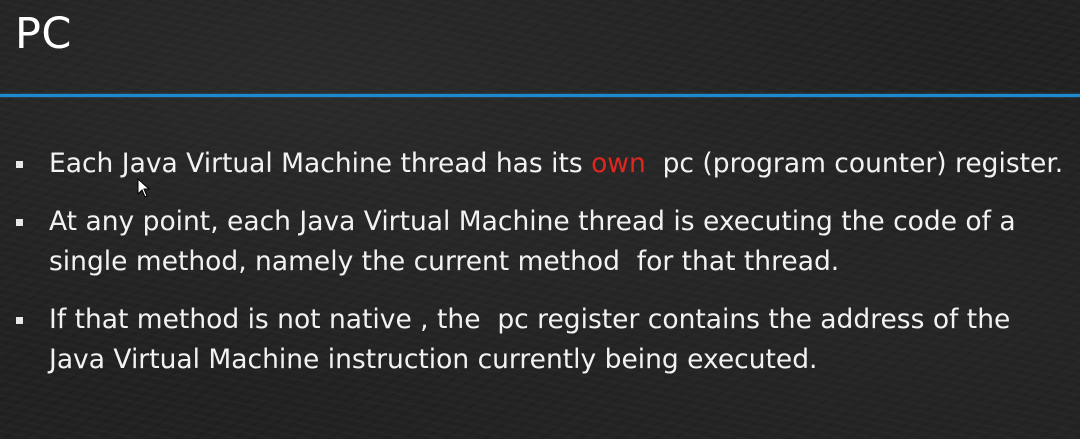  What do you see at coordinates (320, 163) in the screenshot?
I see `bullet-1-text-before: Each Java Virtual Machine thread has its` at bounding box center [320, 163].